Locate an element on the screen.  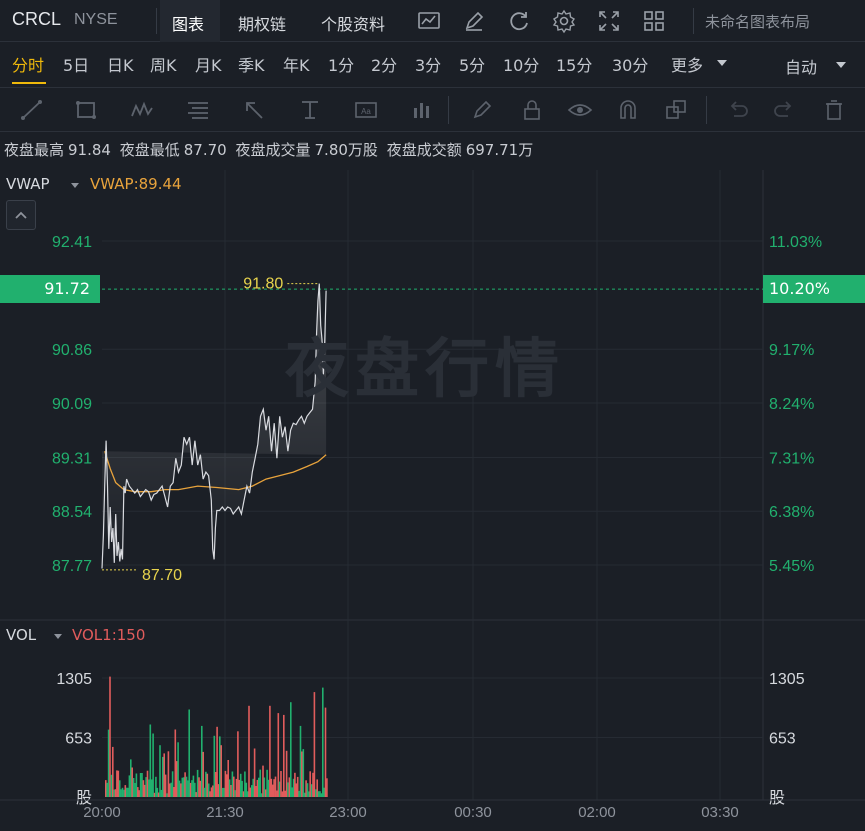
price-tick-label: 88.54 is located at coordinates (72, 512).